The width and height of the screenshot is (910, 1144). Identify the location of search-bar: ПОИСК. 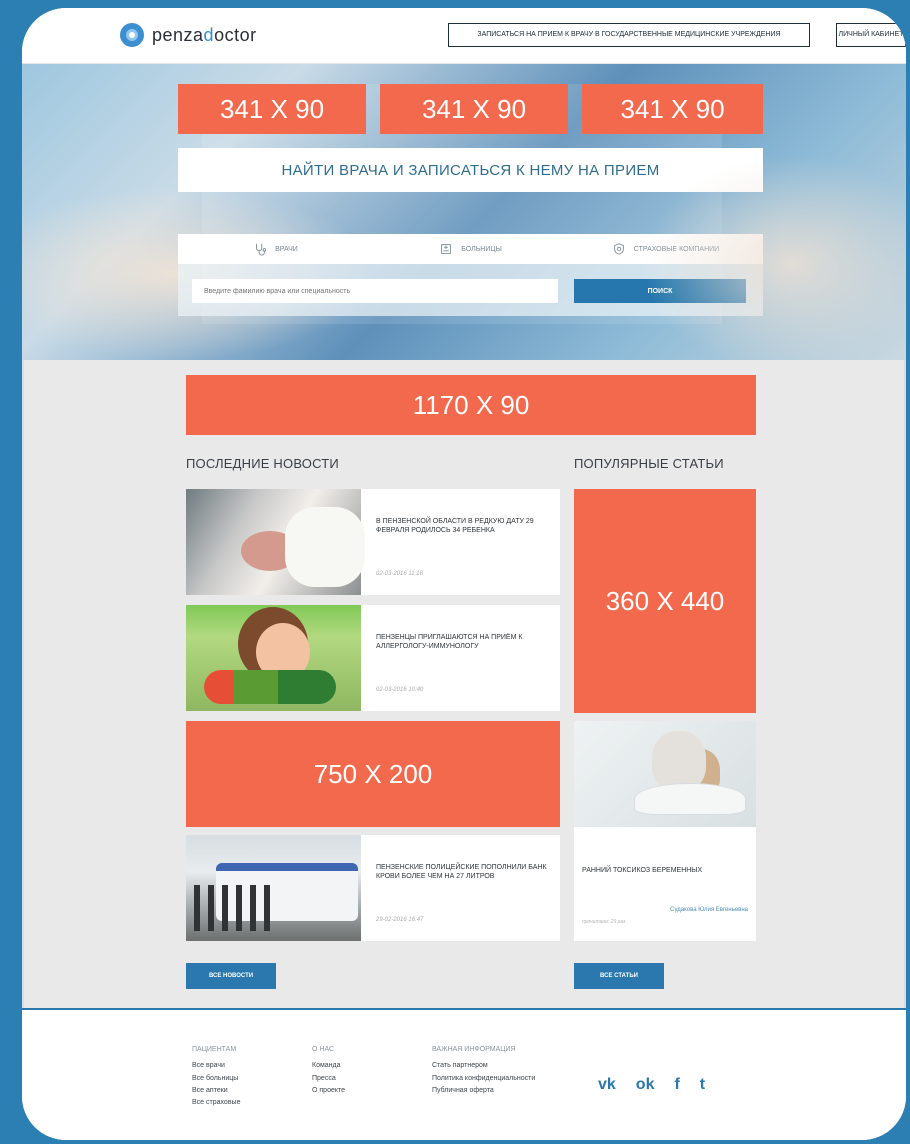
(470, 290).